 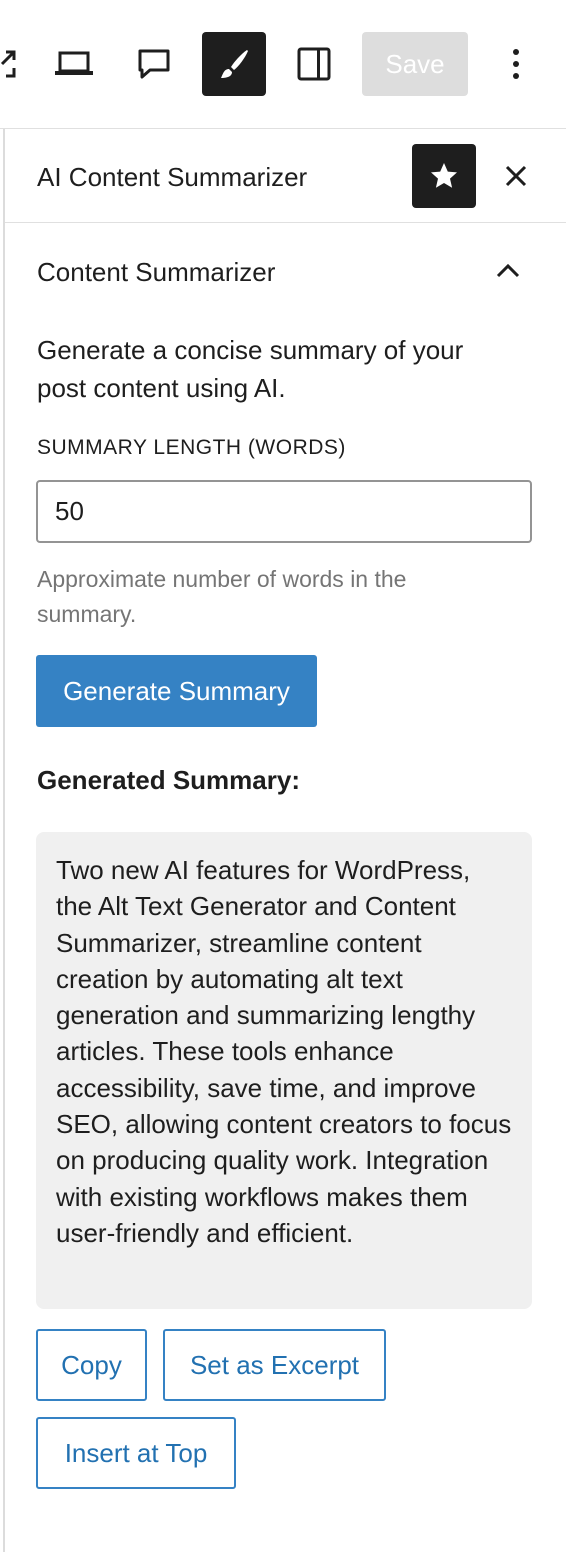 I want to click on copy-button: Copy, so click(x=91, y=1365).